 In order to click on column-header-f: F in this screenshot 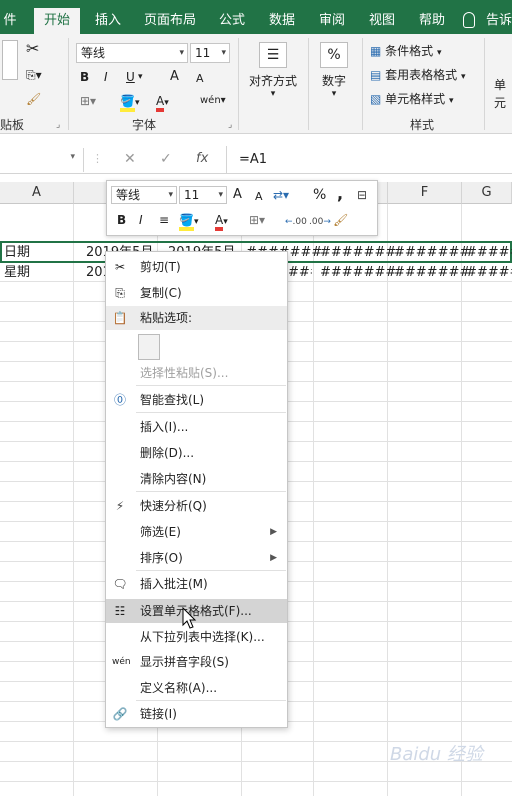, I will do `click(425, 193)`.